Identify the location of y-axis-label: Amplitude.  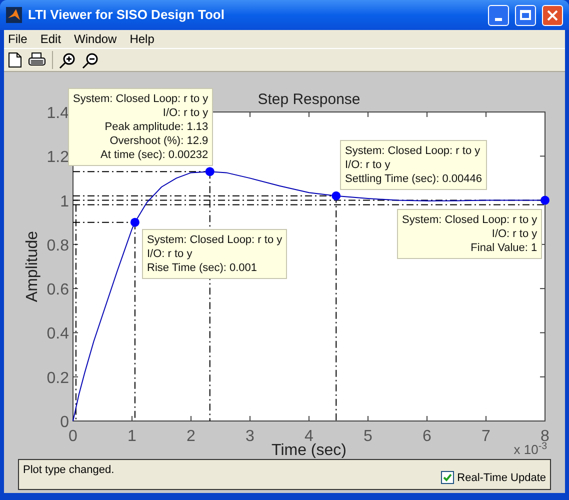
(32, 266).